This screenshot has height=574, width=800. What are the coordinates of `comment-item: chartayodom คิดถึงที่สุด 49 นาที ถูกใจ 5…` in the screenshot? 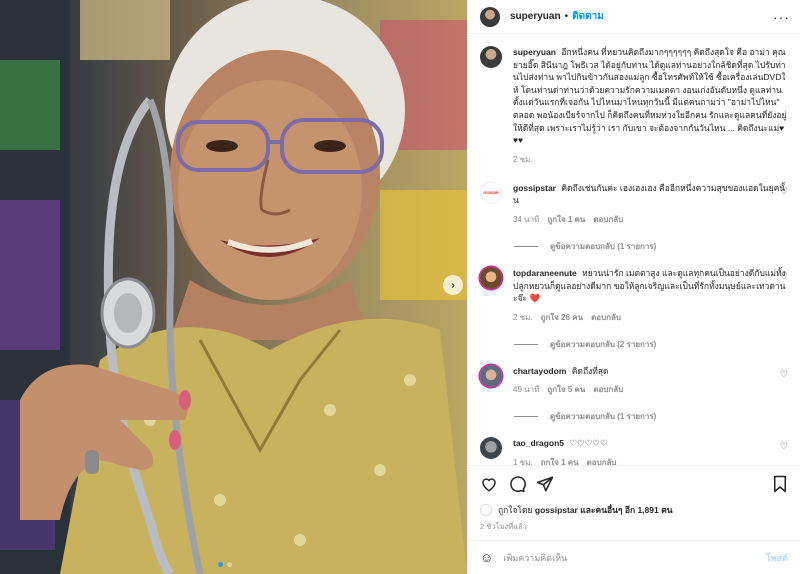 It's located at (634, 380).